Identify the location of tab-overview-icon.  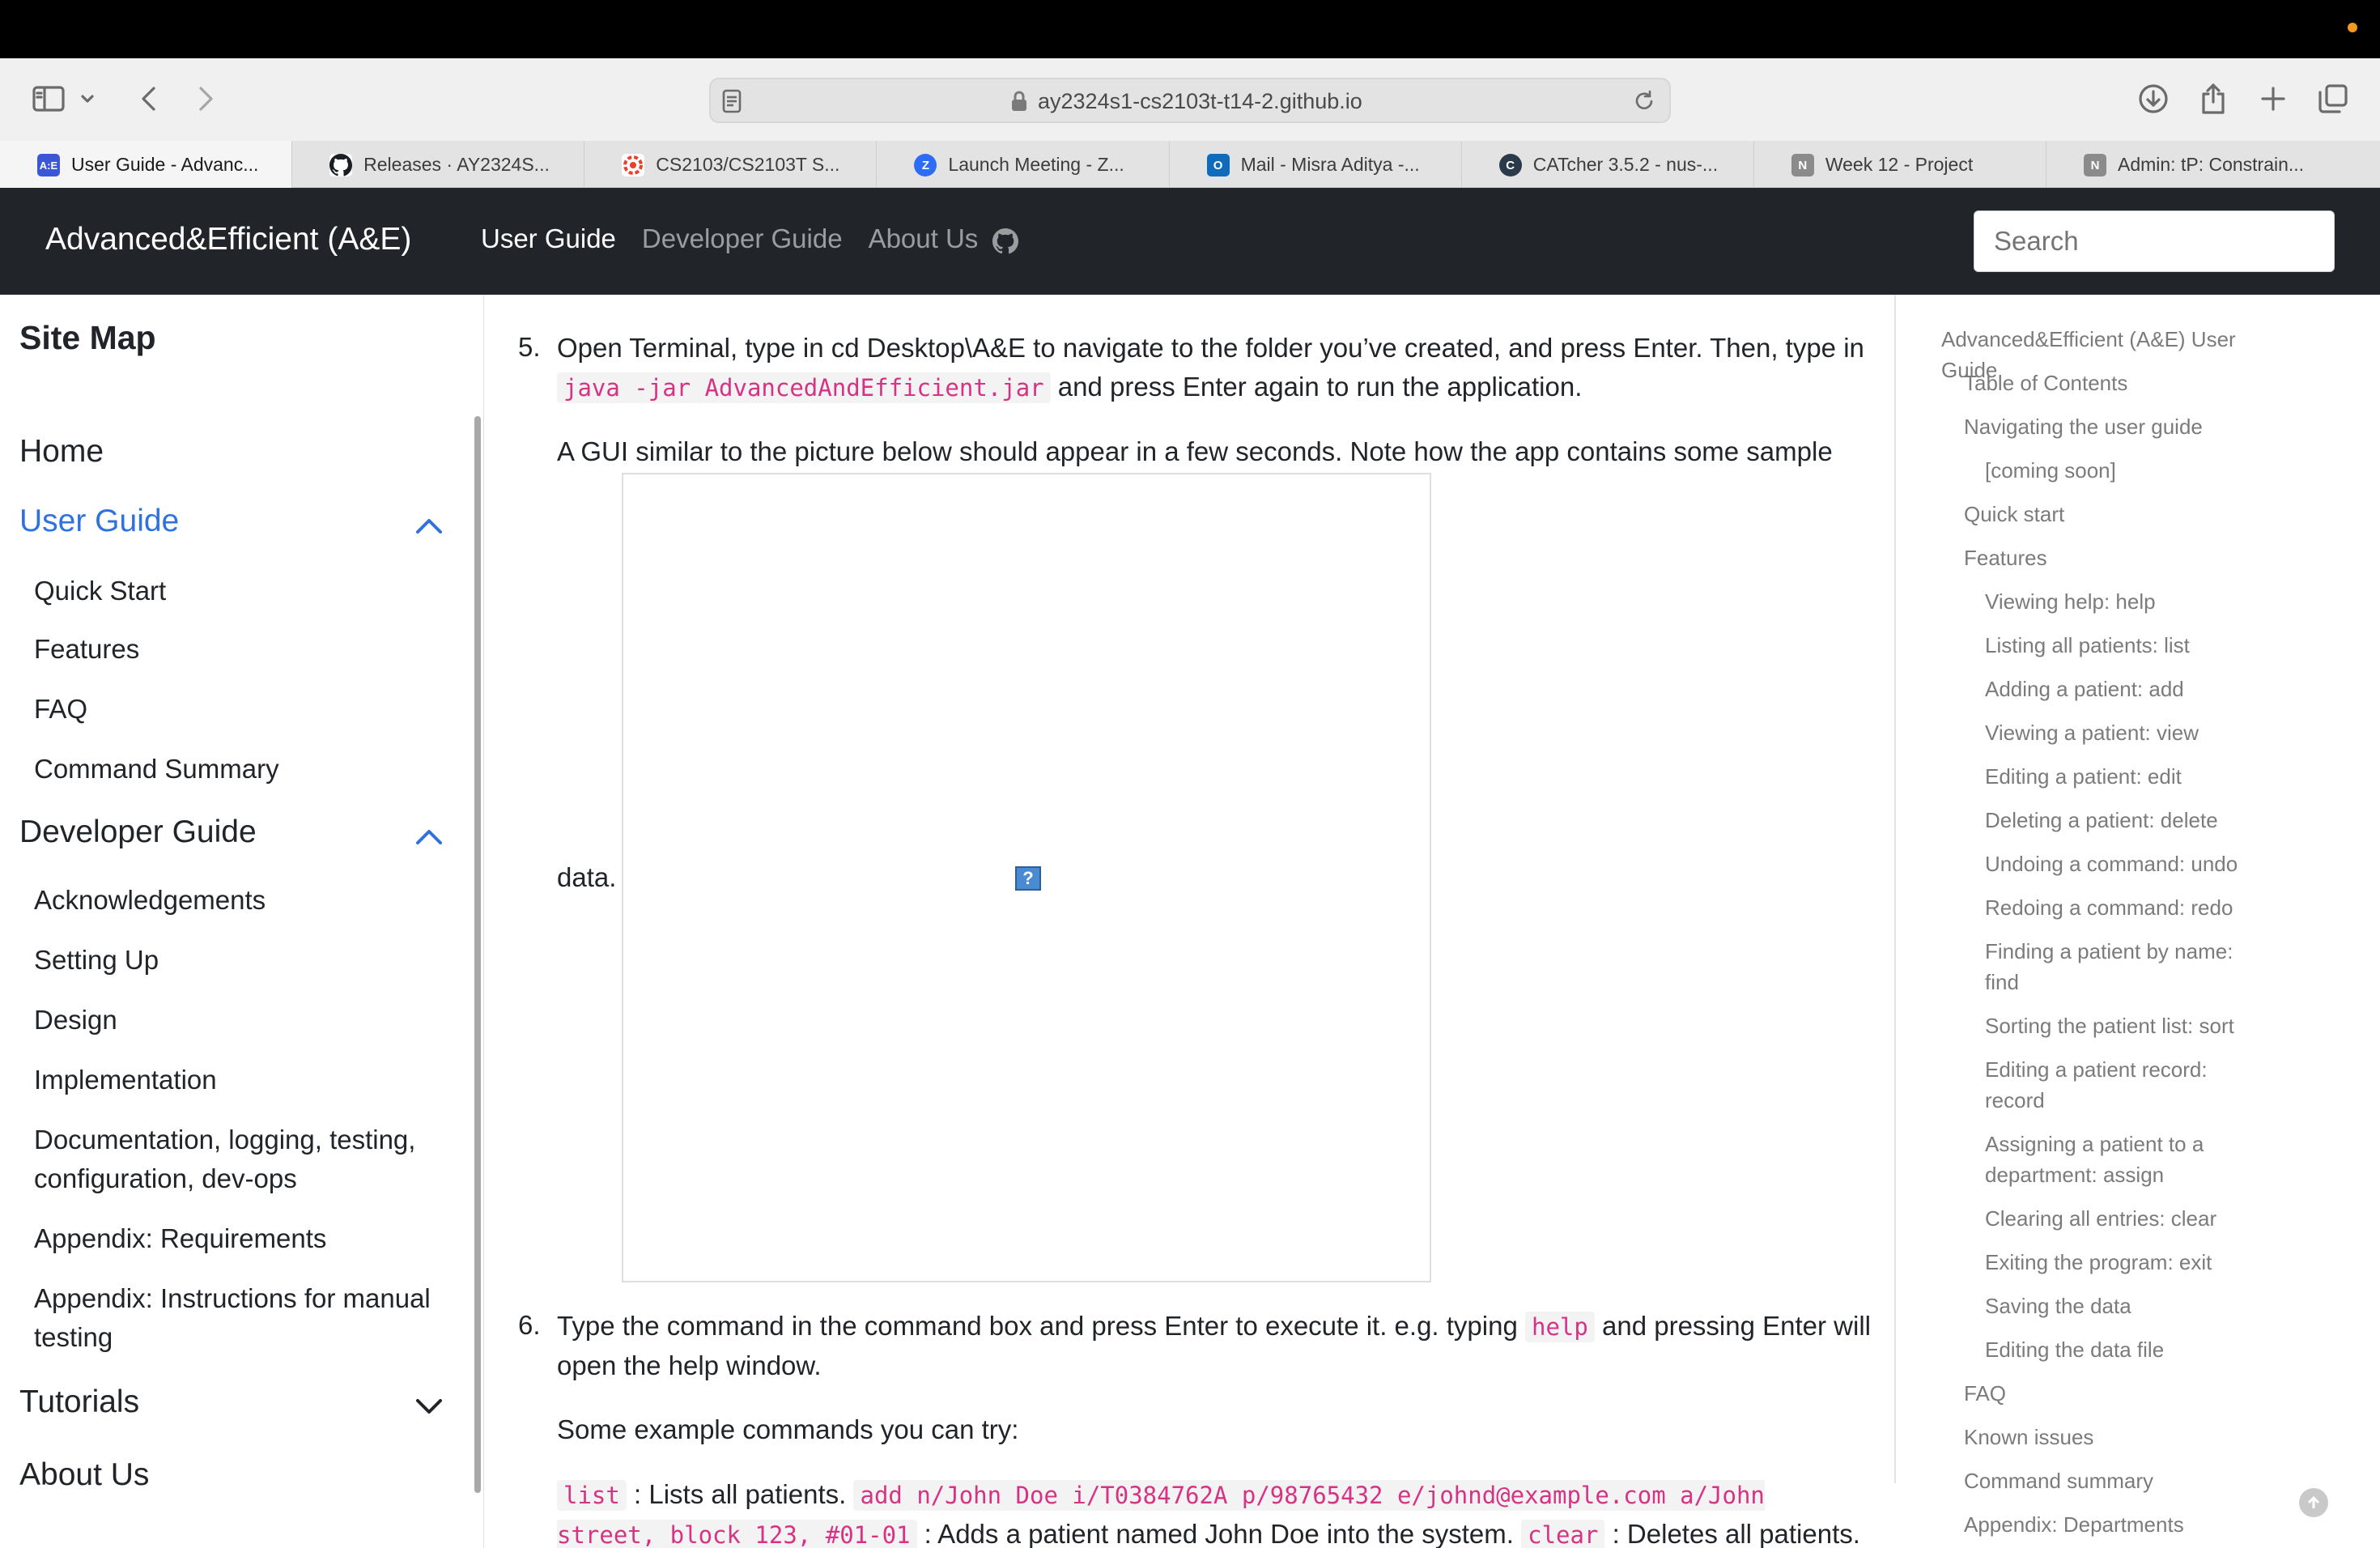
(2333, 99).